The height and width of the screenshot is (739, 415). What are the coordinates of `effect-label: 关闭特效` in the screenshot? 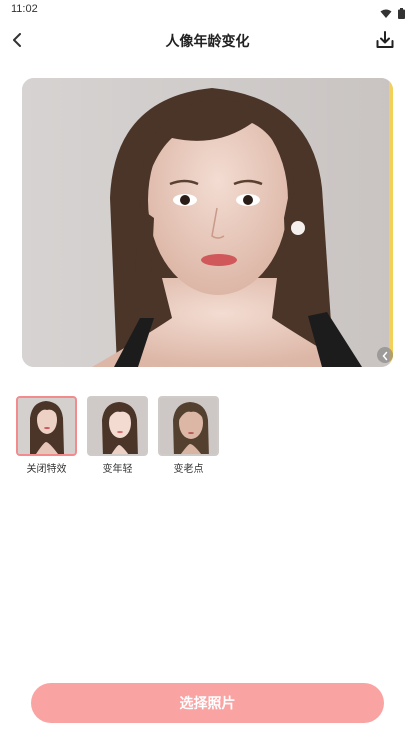 It's located at (46, 469).